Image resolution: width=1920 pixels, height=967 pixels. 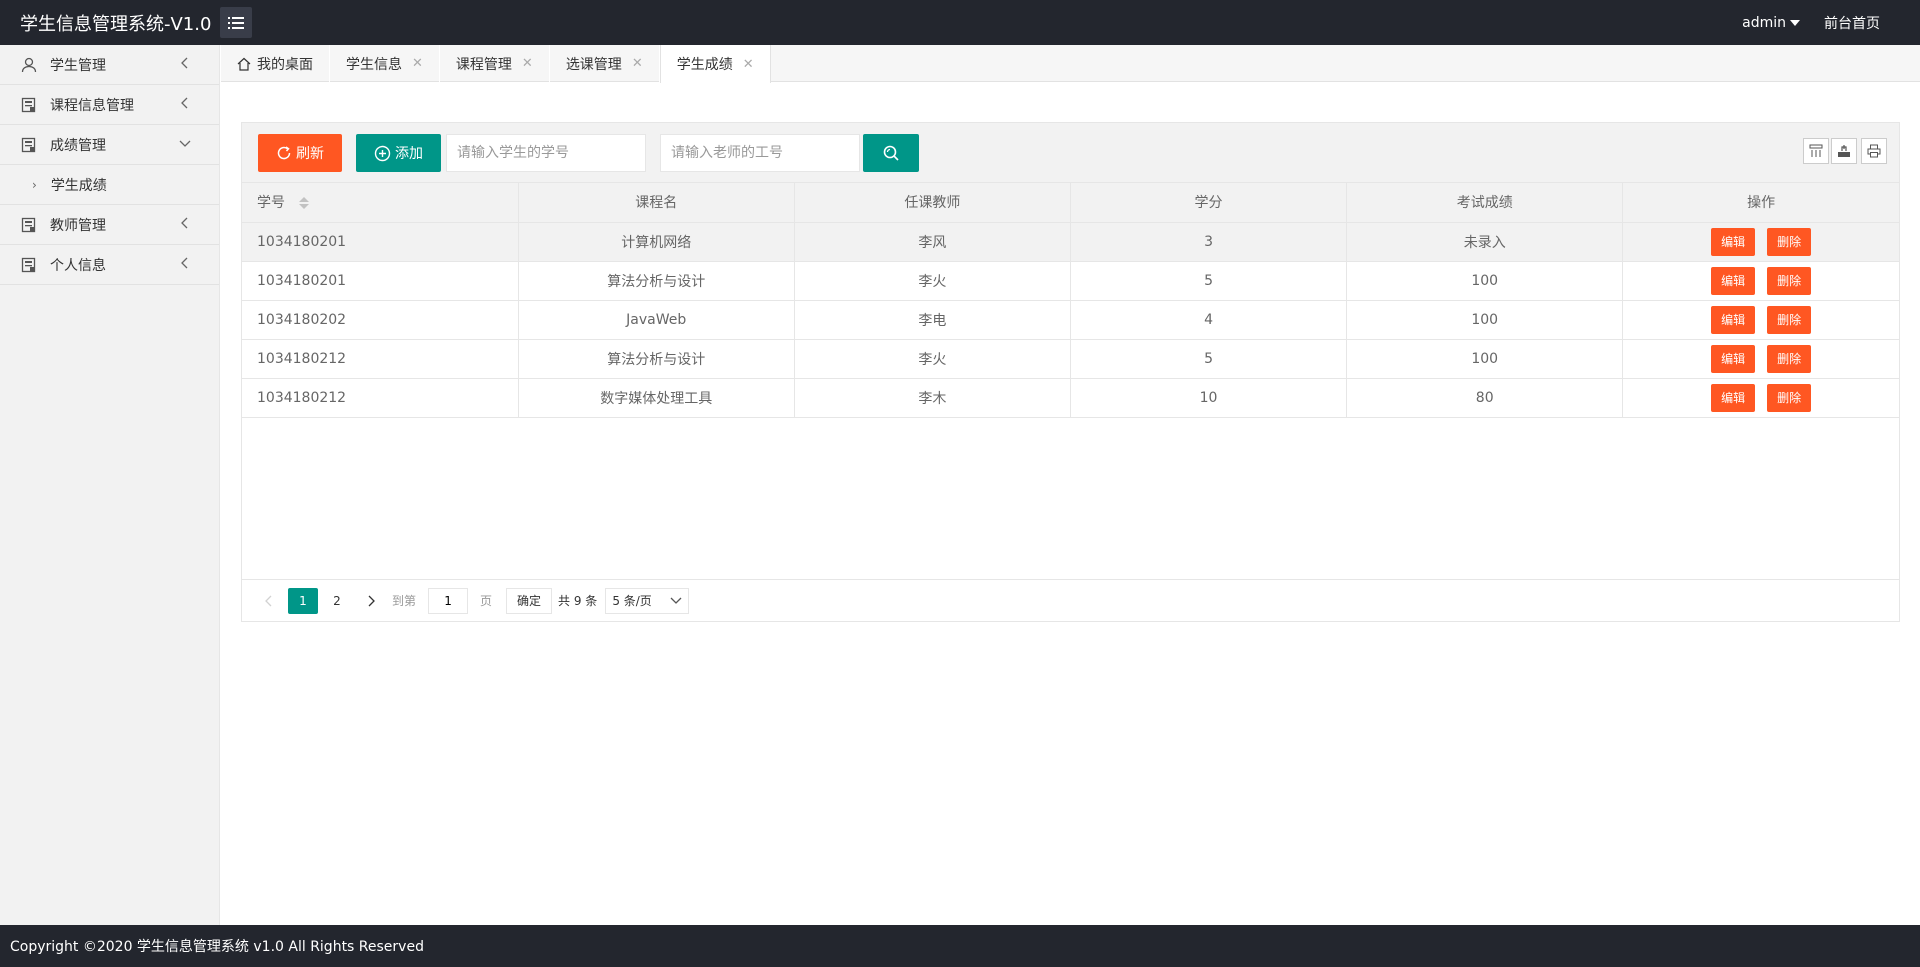 What do you see at coordinates (1485, 242) in the screenshot?
I see `cell-score: 未录入` at bounding box center [1485, 242].